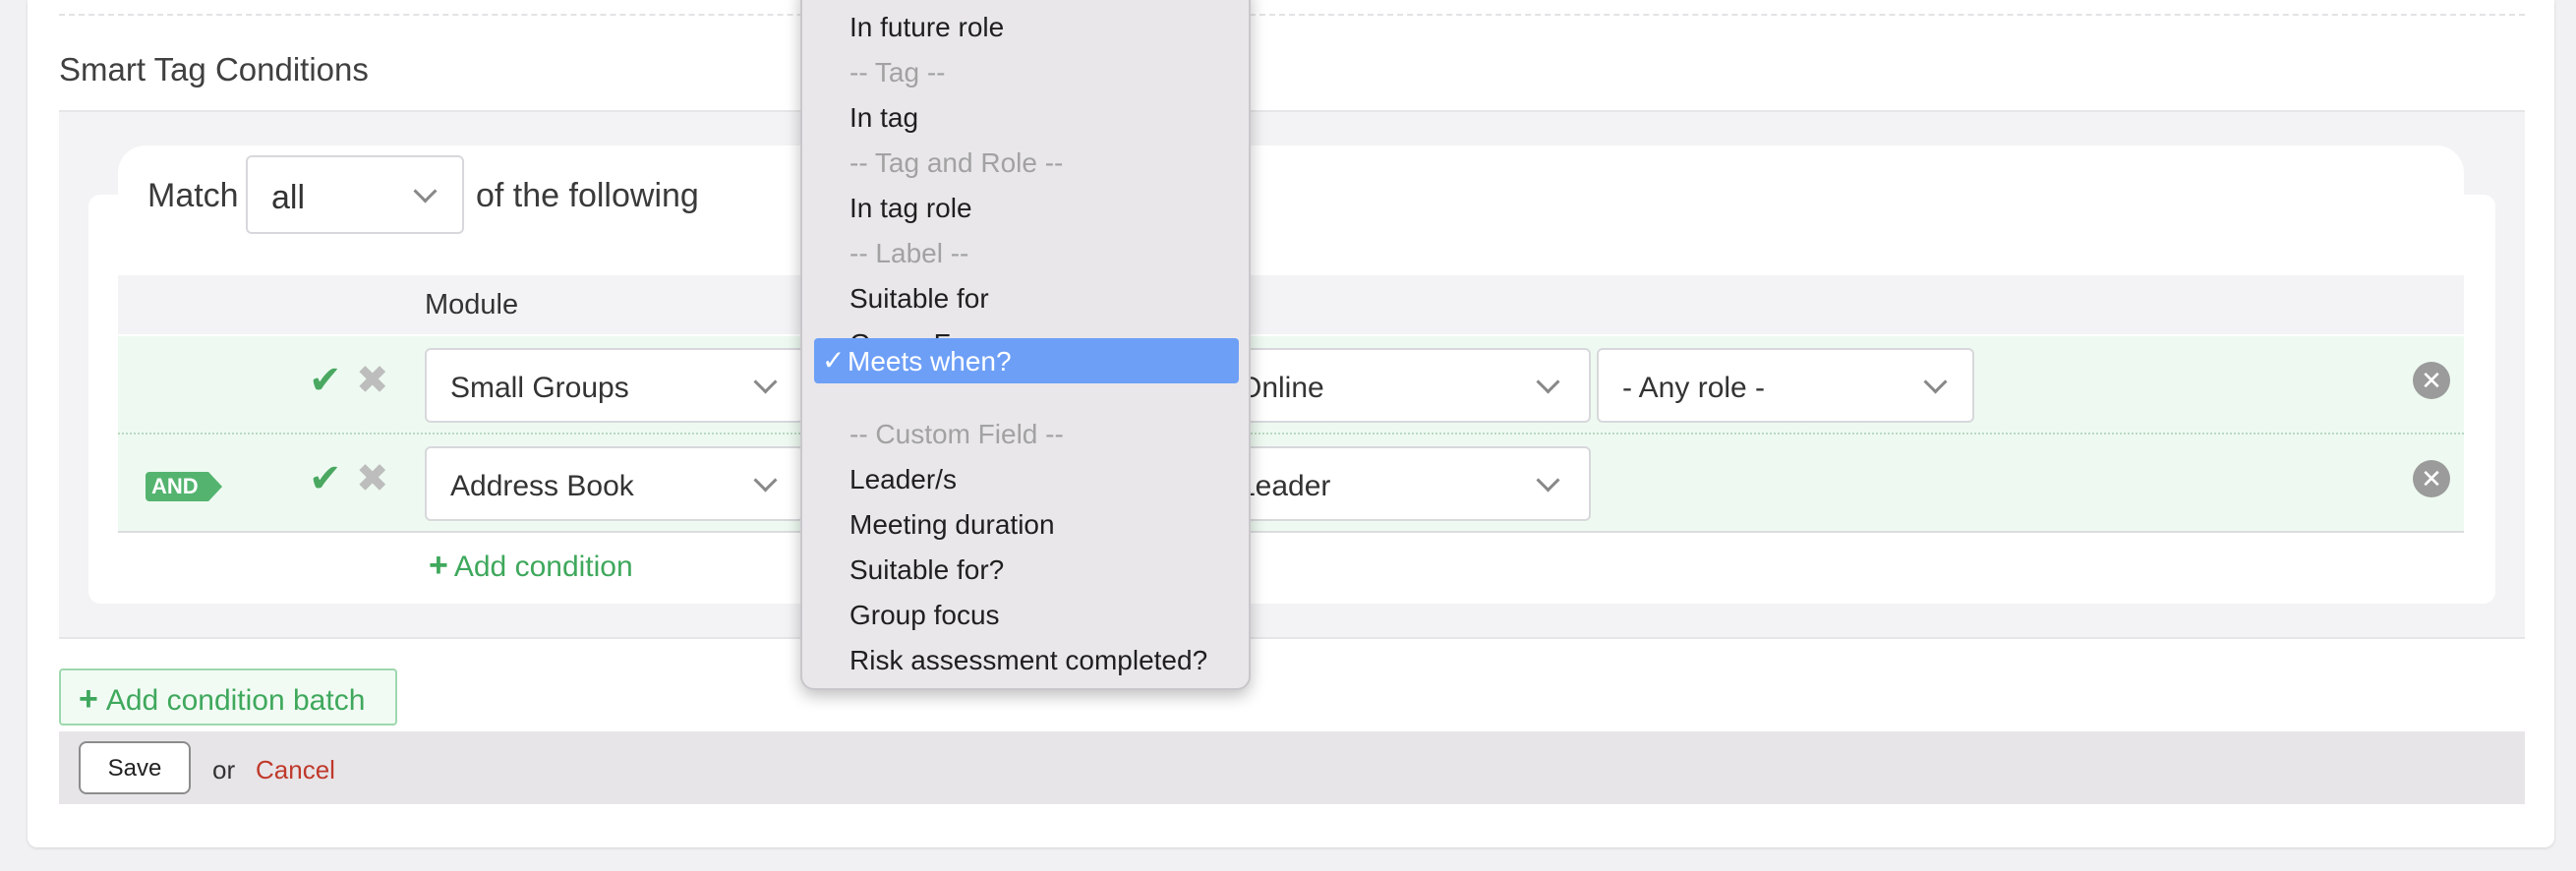 This screenshot has height=871, width=2576. What do you see at coordinates (1292, 768) in the screenshot?
I see `form-footer` at bounding box center [1292, 768].